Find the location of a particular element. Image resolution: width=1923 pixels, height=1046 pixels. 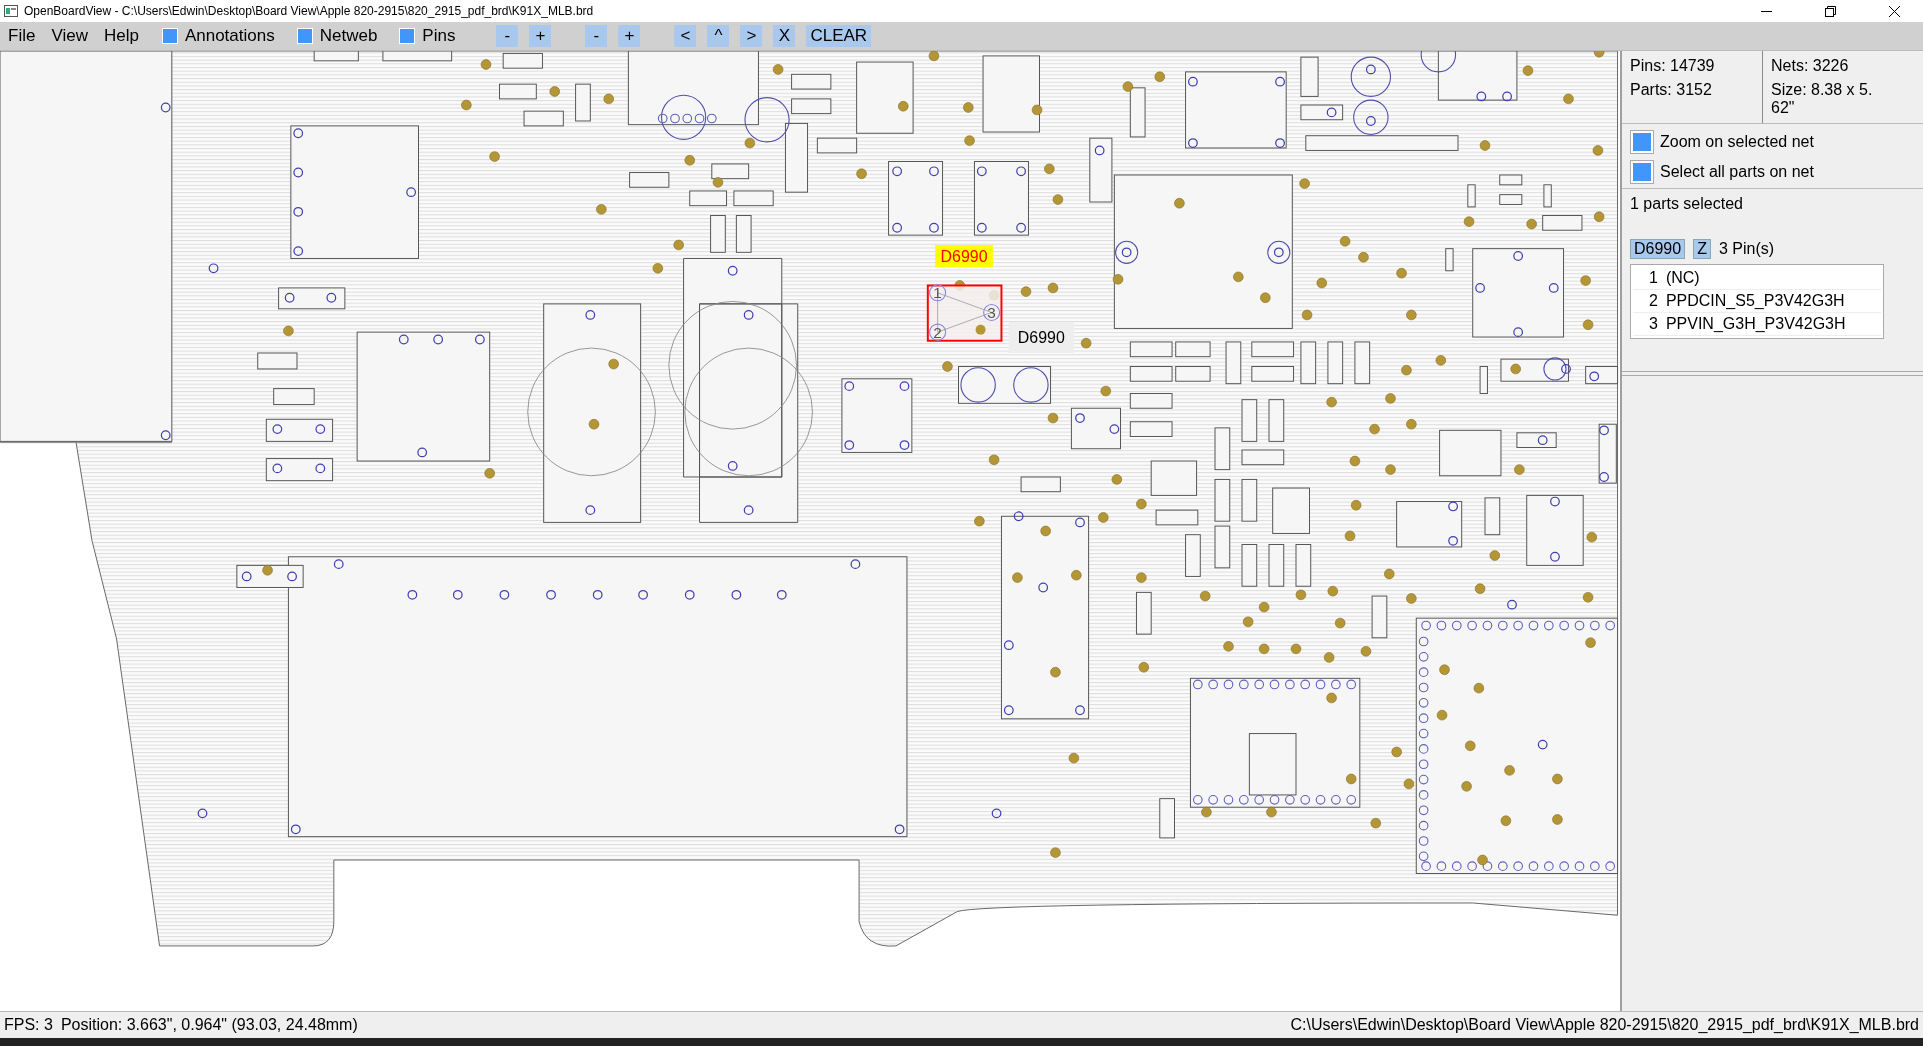

part-label: D6990 is located at coordinates (964, 256).